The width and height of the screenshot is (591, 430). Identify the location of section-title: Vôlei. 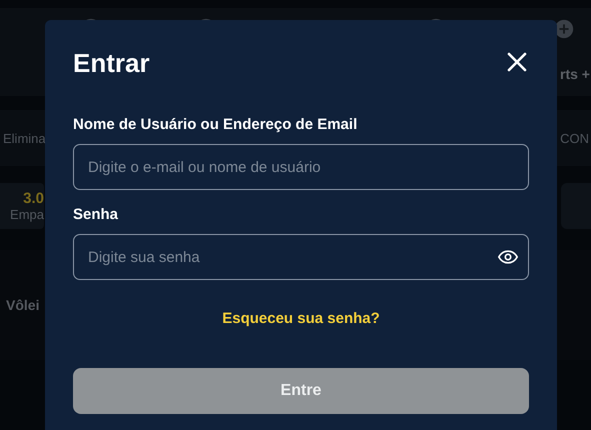
(22, 305).